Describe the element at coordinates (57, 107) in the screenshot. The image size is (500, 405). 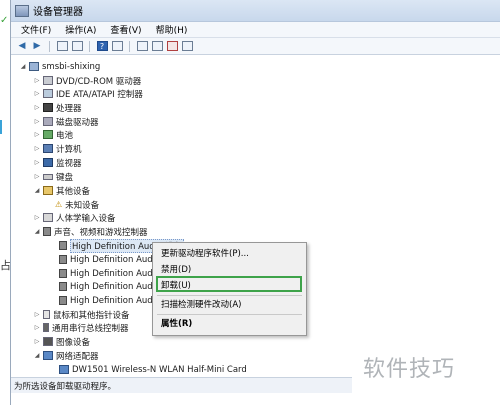
I see `tree-item: ▷ 处理器` at that location.